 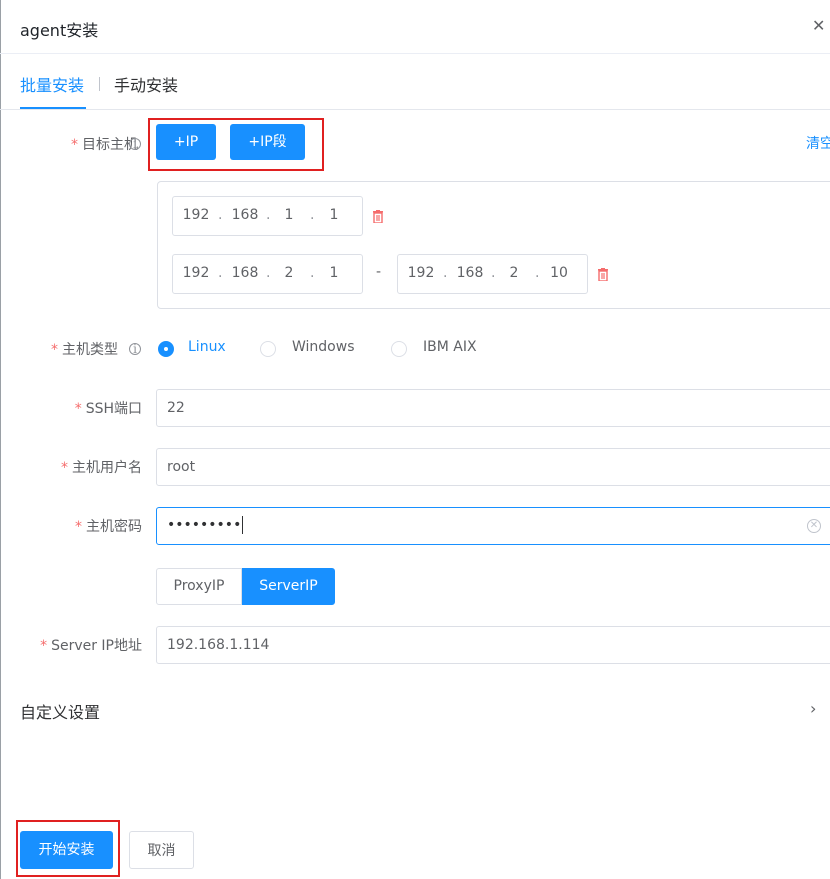 I want to click on host-user-label: * 主机用户名, so click(x=101, y=467).